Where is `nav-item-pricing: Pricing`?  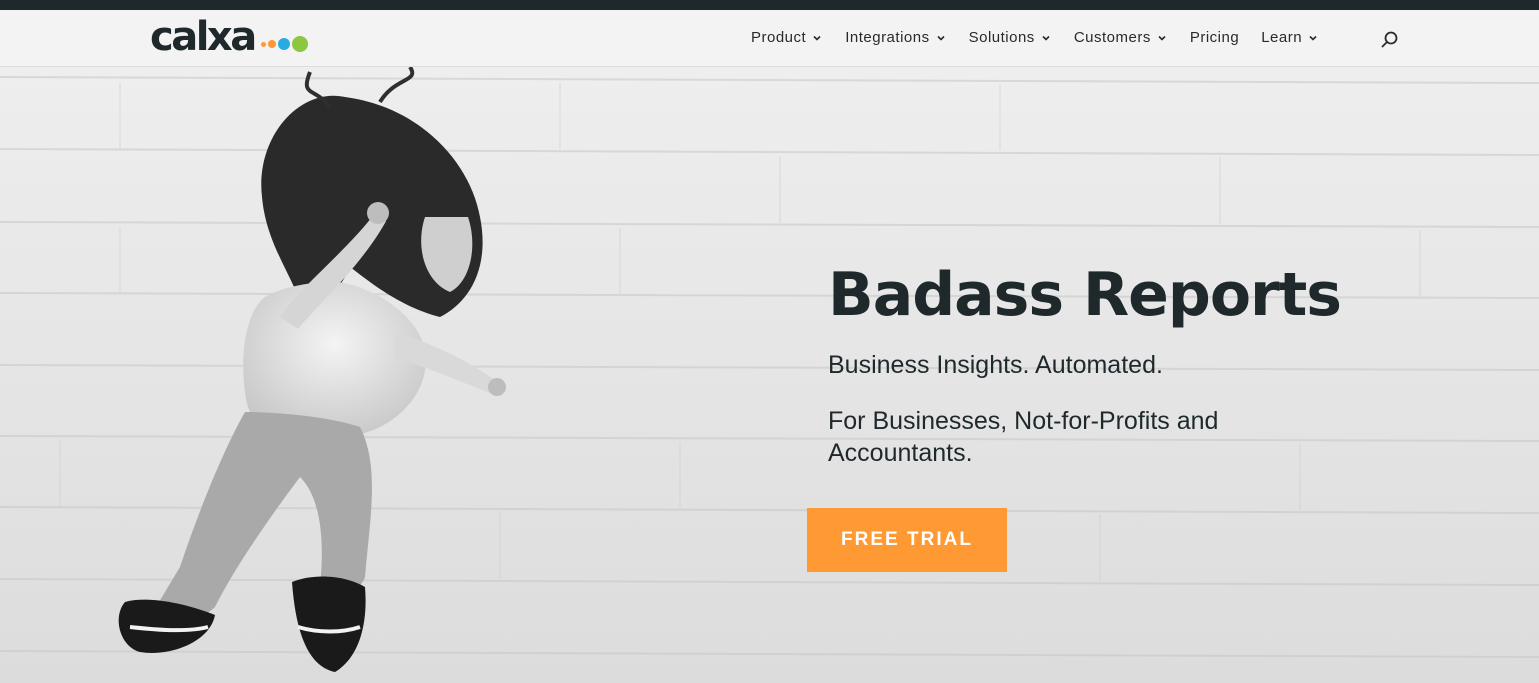
nav-item-pricing: Pricing is located at coordinates (1214, 38).